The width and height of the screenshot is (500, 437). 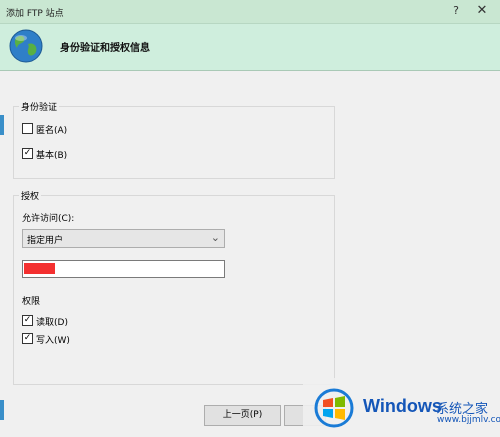 I want to click on anonymous-label: 匿名(A), so click(x=52, y=131).